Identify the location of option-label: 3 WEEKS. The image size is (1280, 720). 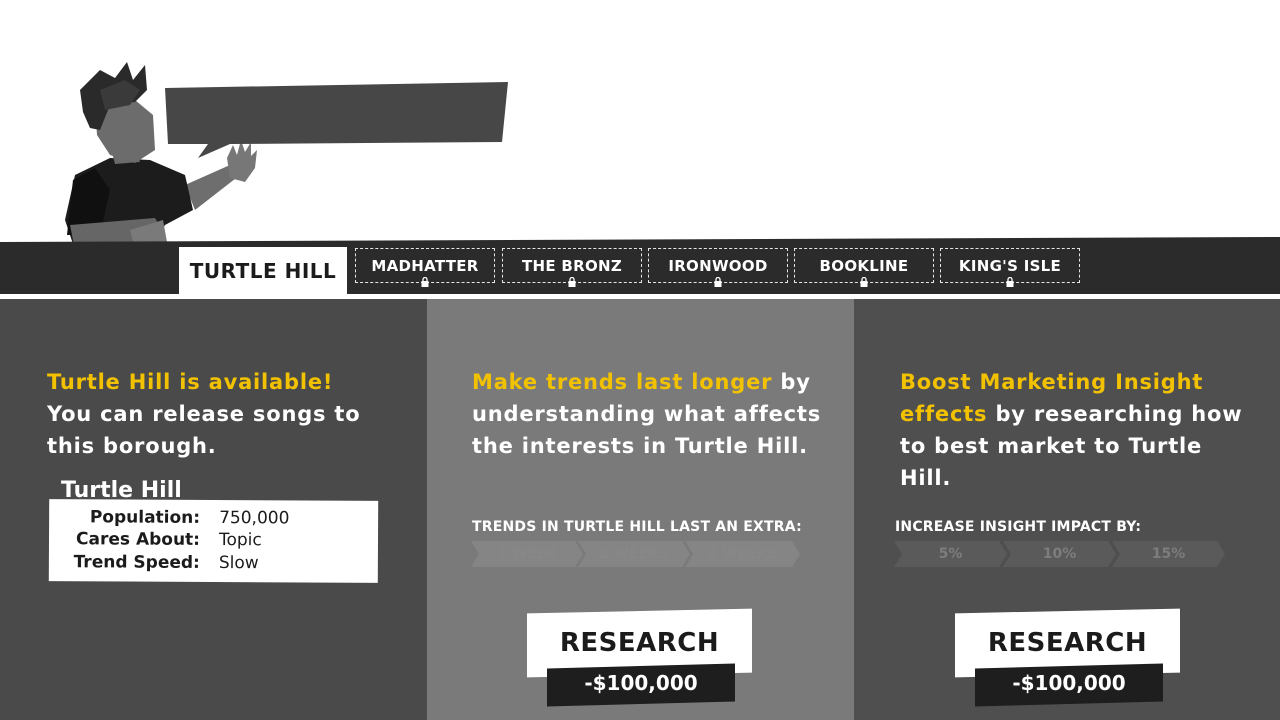
(742, 554).